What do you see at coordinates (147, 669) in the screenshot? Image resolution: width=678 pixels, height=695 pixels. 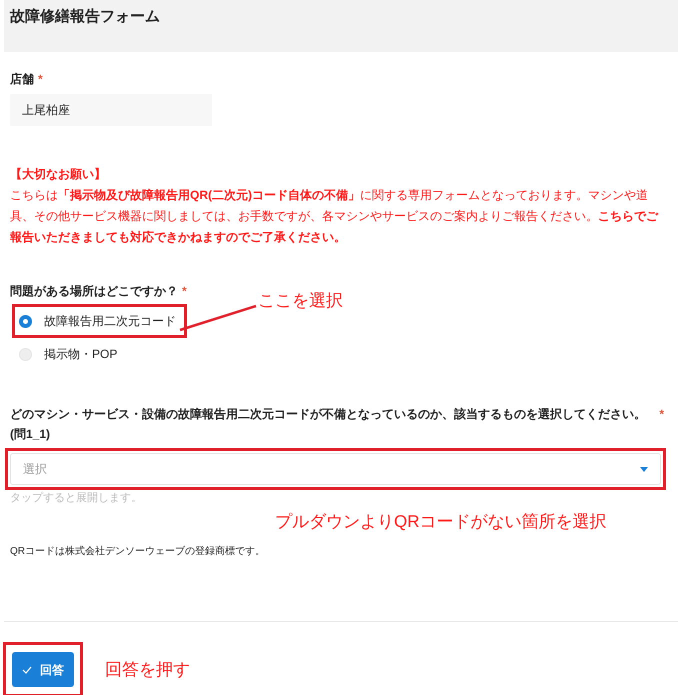 I see `callout-text: 回答を押す` at bounding box center [147, 669].